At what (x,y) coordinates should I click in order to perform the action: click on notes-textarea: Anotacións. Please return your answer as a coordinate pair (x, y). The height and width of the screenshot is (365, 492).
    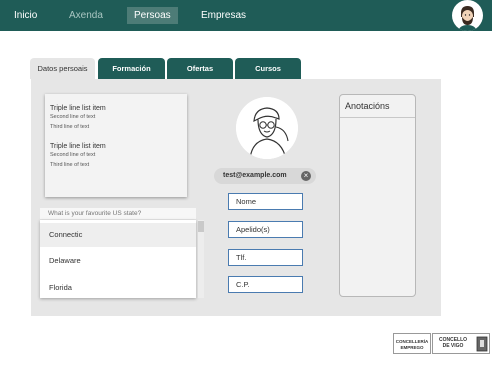
    Looking at the image, I should click on (377, 195).